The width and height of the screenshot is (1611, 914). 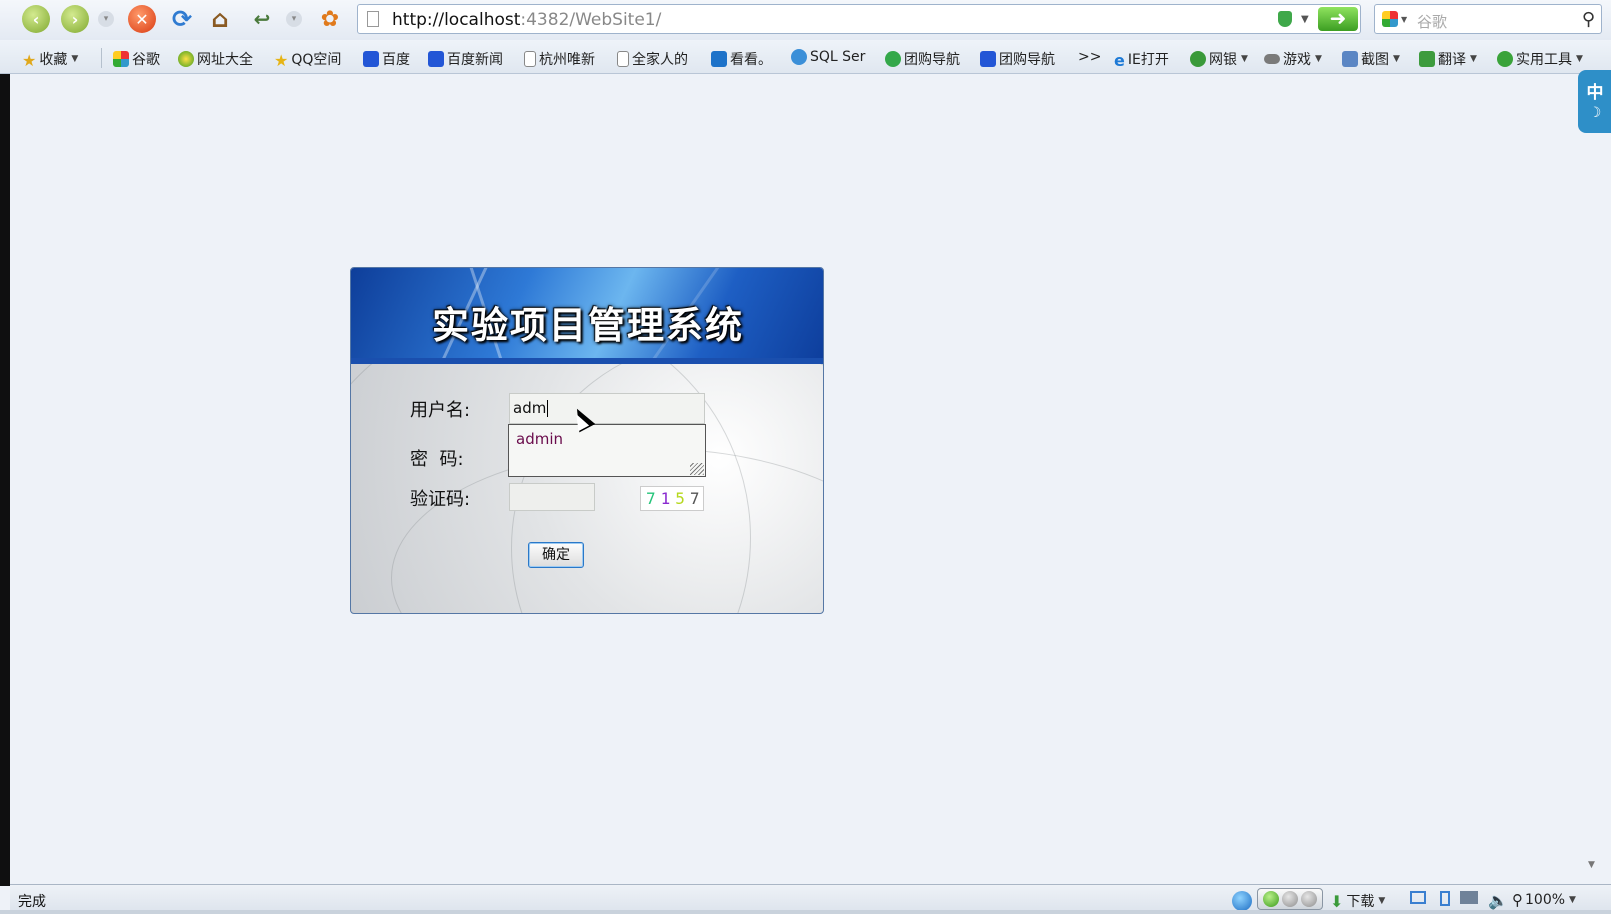 What do you see at coordinates (1591, 865) in the screenshot?
I see `scroll-down-icon: ▼` at bounding box center [1591, 865].